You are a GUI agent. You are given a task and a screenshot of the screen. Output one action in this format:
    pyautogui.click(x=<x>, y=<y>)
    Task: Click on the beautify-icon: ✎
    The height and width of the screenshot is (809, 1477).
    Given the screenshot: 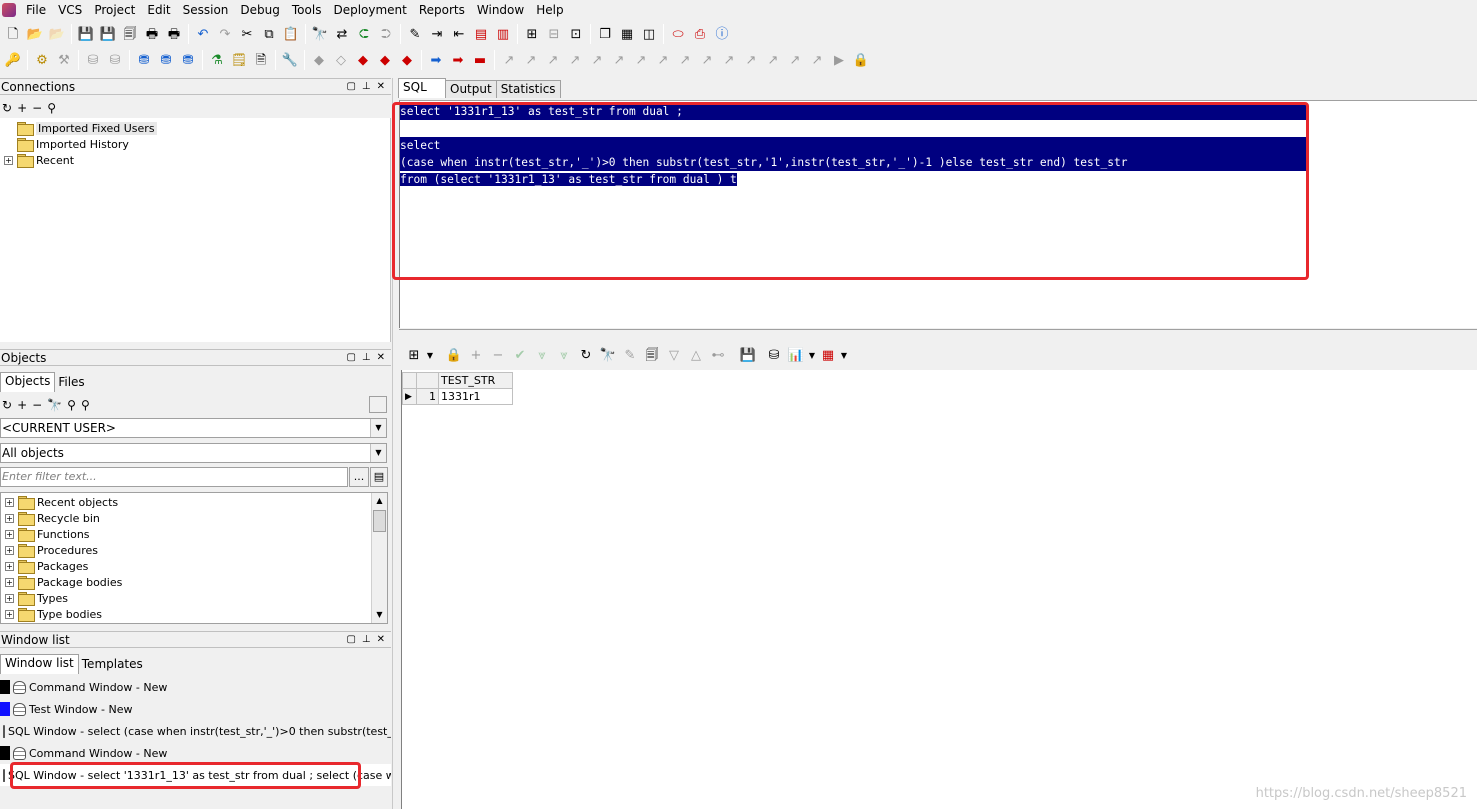 What is the action you would take?
    pyautogui.click(x=415, y=34)
    